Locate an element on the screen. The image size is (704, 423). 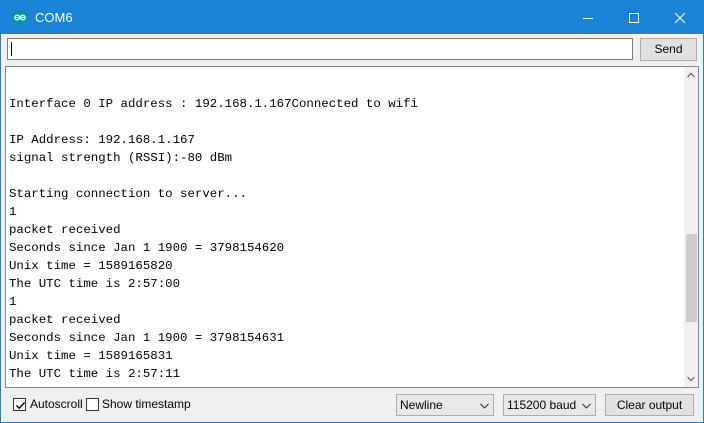
show-timestamp-checkbox is located at coordinates (92, 404).